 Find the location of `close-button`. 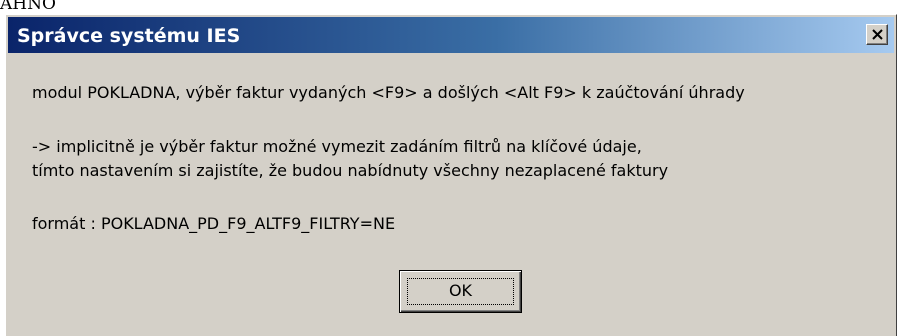

close-button is located at coordinates (877, 34).